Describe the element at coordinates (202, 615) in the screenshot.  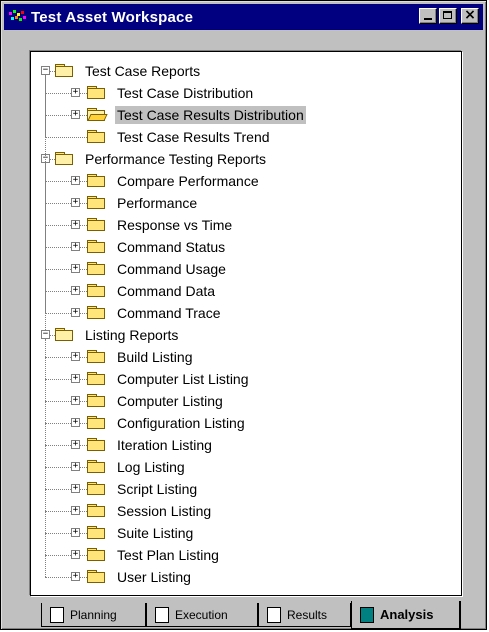
I see `tab-execution: Execution` at that location.